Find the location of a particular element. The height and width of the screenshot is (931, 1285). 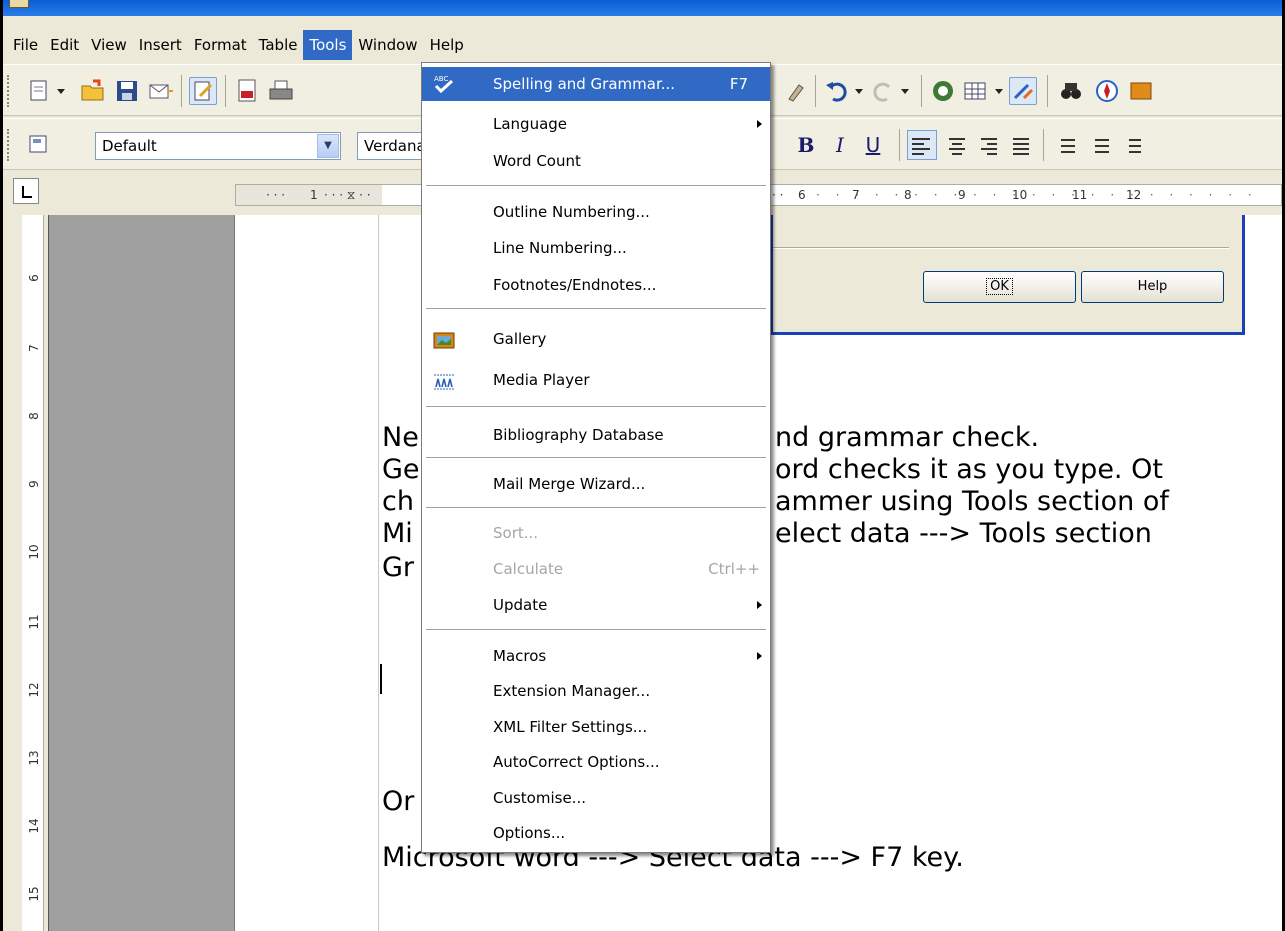

export-pdf-icon is located at coordinates (247, 91).